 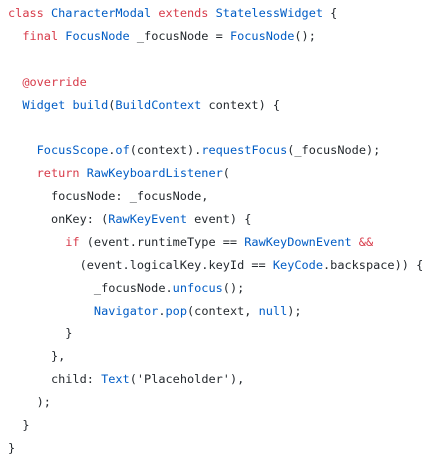 What do you see at coordinates (90, 287) in the screenshot?
I see `code-token: _focusNode.` at bounding box center [90, 287].